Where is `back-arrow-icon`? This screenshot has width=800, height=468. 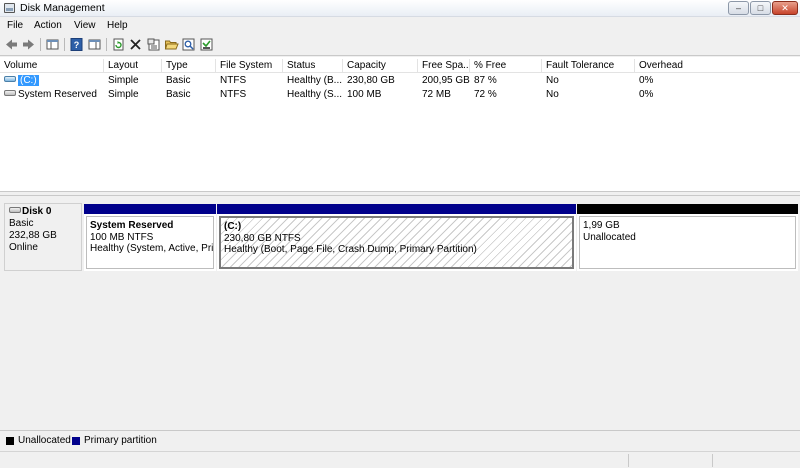
back-arrow-icon is located at coordinates (11, 44).